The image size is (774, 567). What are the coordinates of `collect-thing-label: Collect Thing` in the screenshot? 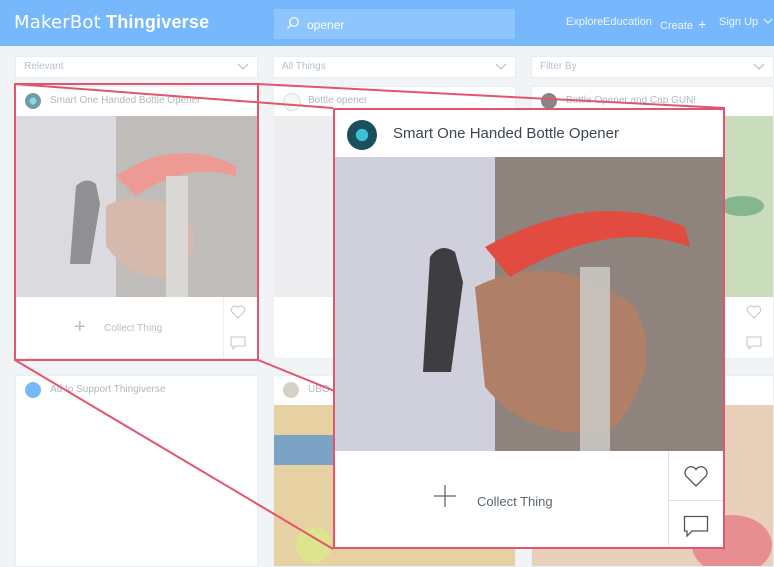 It's located at (515, 501).